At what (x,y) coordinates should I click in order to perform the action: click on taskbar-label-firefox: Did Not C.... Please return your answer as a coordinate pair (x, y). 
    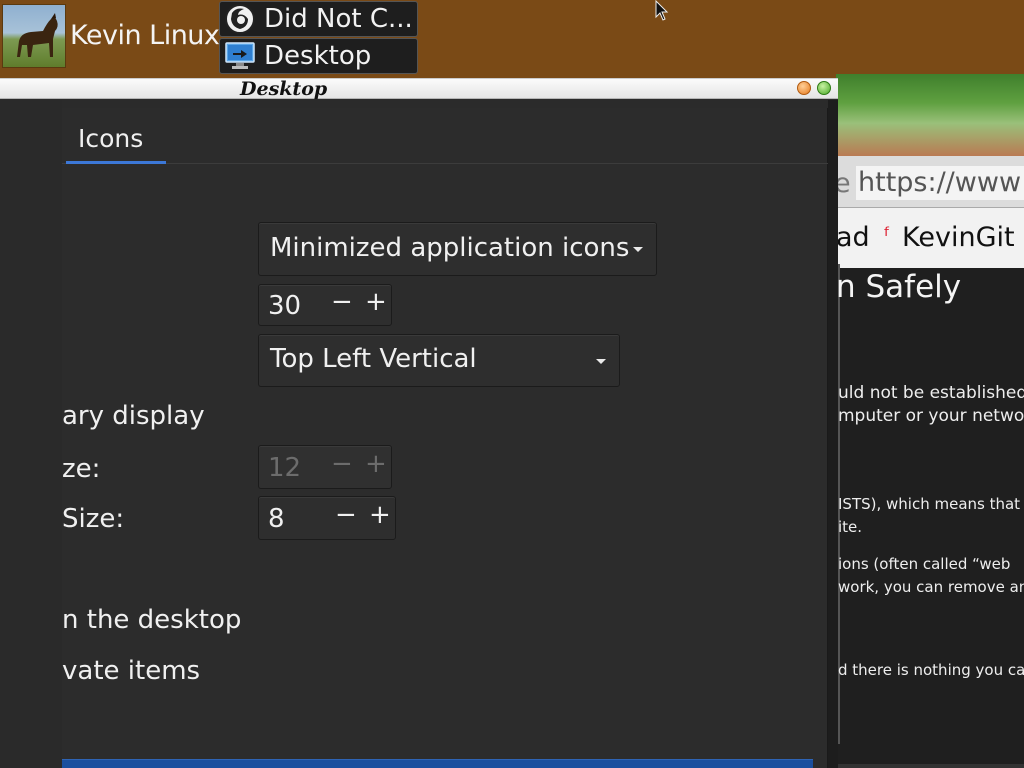
    Looking at the image, I should click on (338, 19).